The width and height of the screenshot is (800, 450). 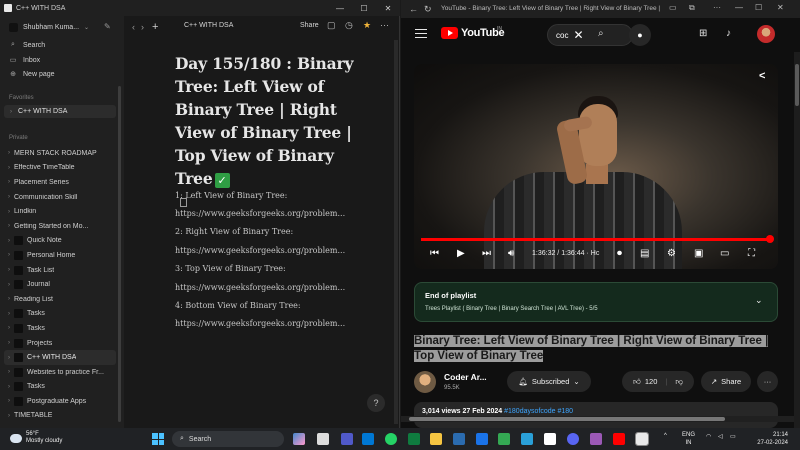 I want to click on sidebar-search: ⌕ Search, so click(x=27, y=45).